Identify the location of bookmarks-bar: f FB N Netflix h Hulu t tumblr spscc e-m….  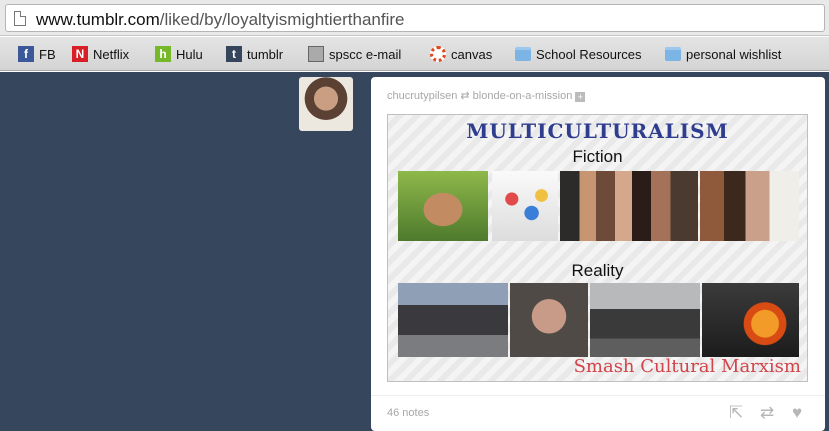
(414, 54).